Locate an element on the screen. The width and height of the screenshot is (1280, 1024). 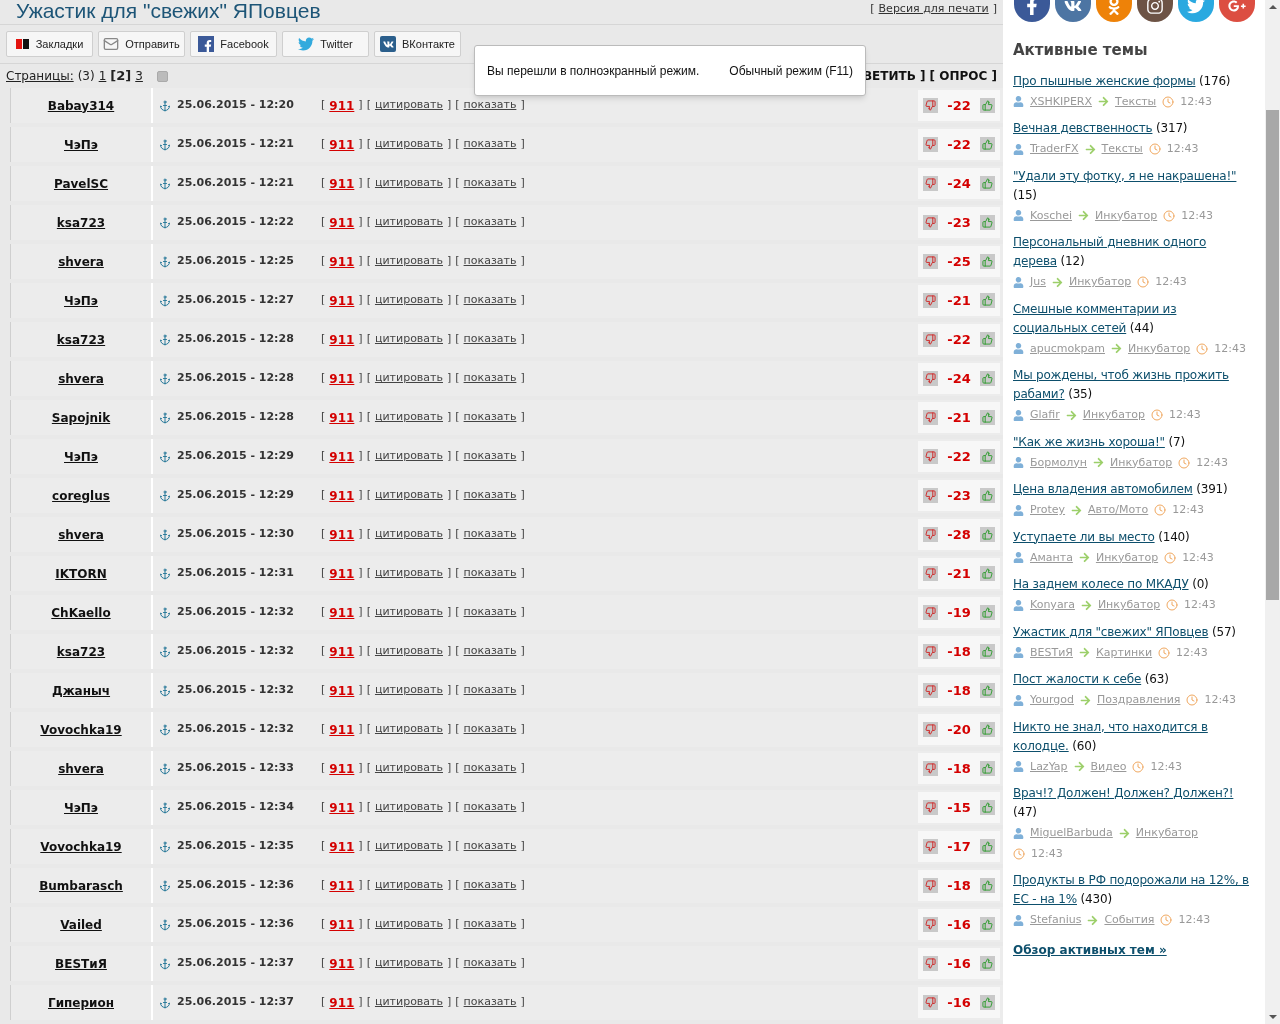
username-link: Гиперион is located at coordinates (81, 1002).